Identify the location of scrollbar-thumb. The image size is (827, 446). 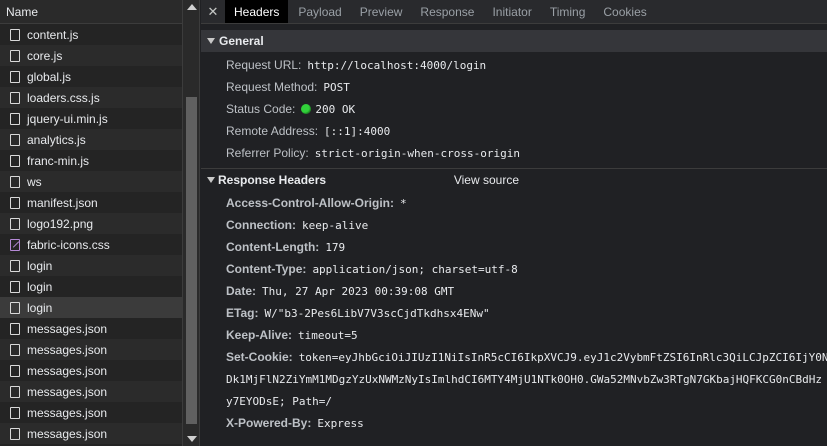
(191, 260).